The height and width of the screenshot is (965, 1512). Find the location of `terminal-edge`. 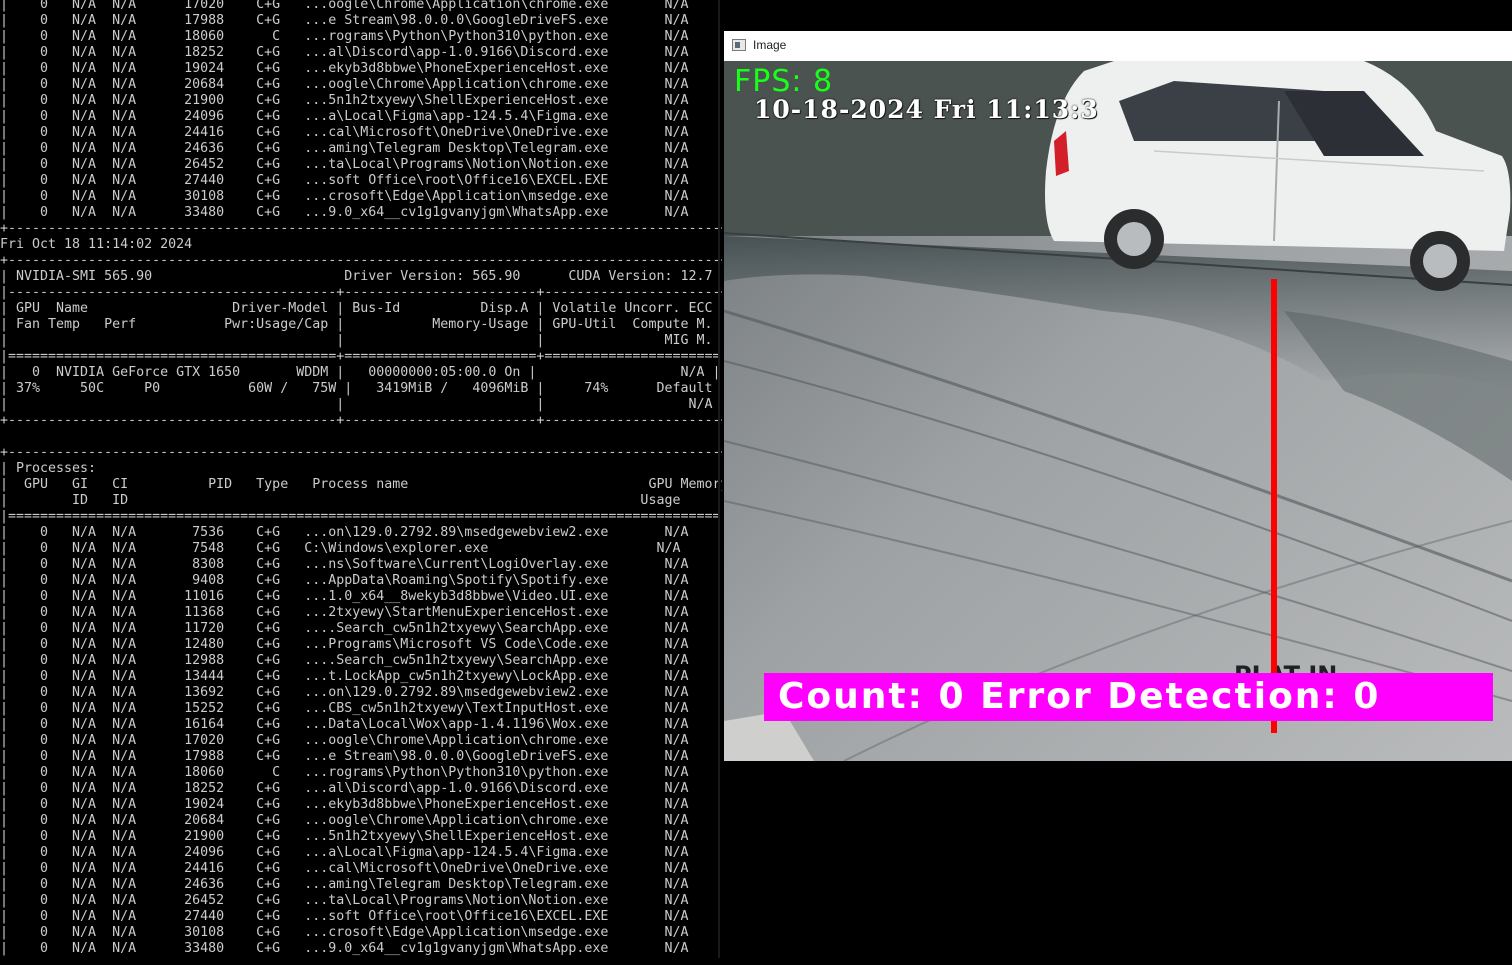

terminal-edge is located at coordinates (719, 479).